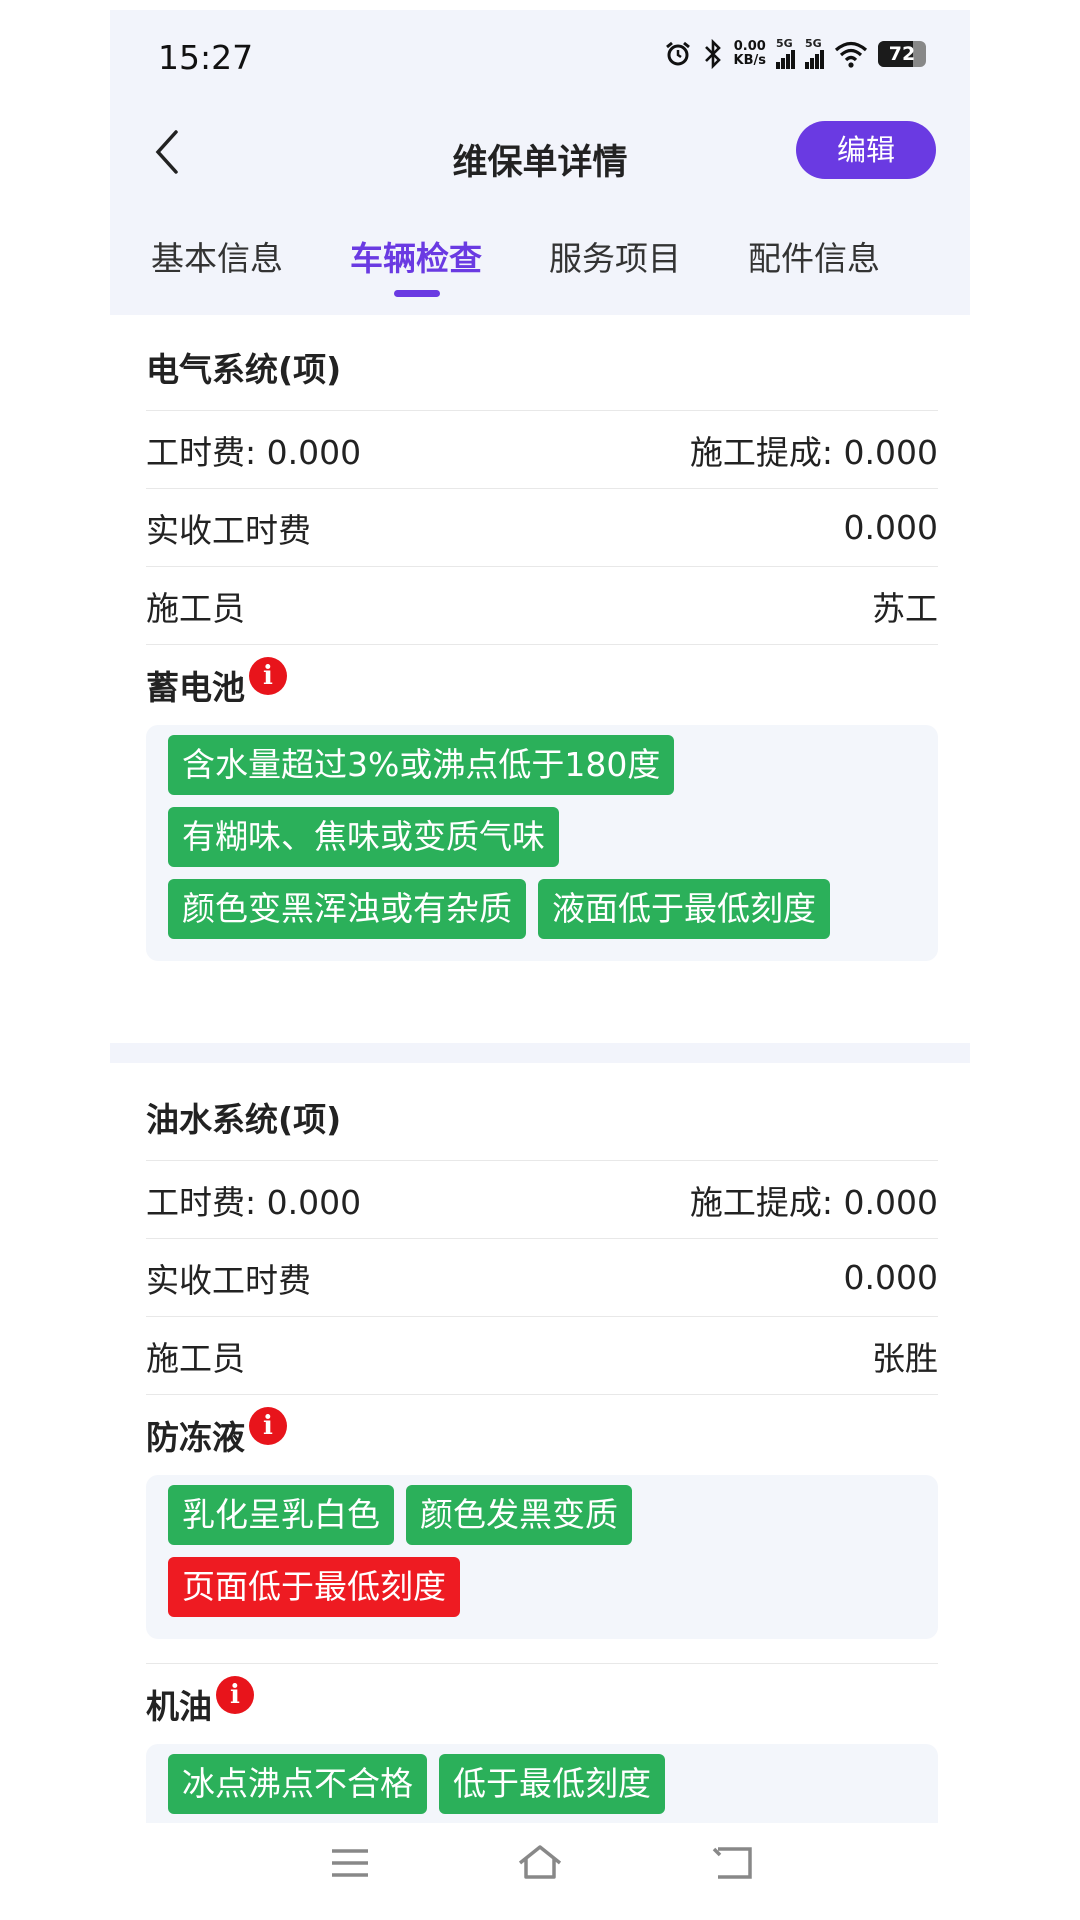 This screenshot has width=1080, height=1920. What do you see at coordinates (540, 1053) in the screenshot?
I see `section-divider` at bounding box center [540, 1053].